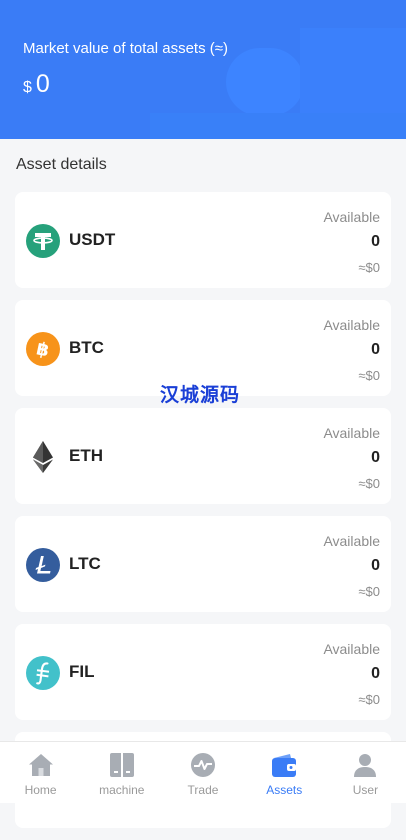 This screenshot has height=840, width=406. What do you see at coordinates (203, 672) in the screenshot?
I see `asset-card-fil: FIL Available 0 ≈$0` at bounding box center [203, 672].